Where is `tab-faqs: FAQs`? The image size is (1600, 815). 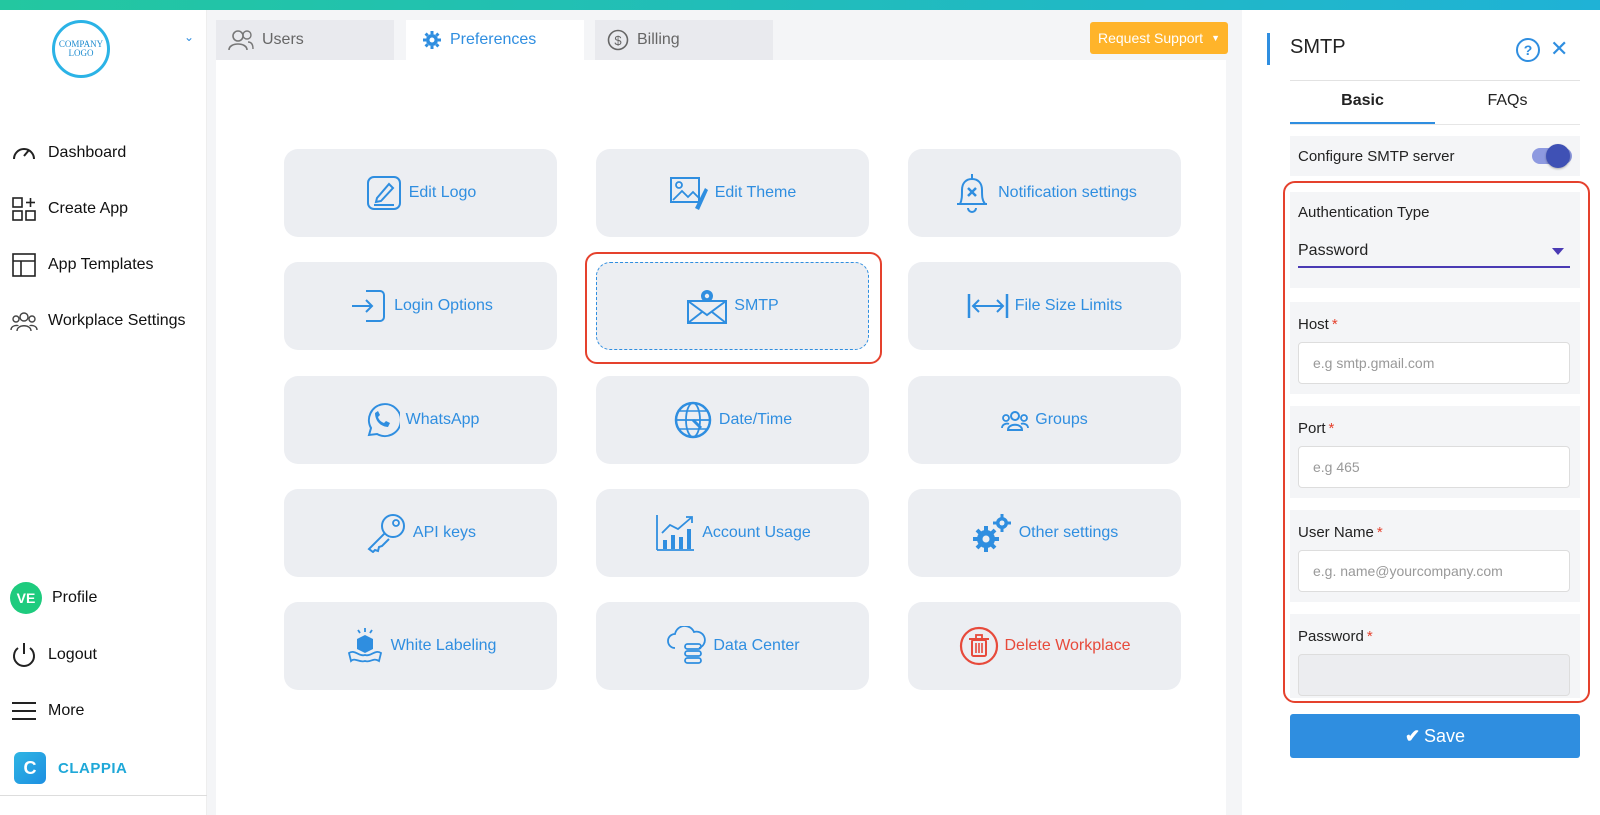 tab-faqs: FAQs is located at coordinates (1507, 108).